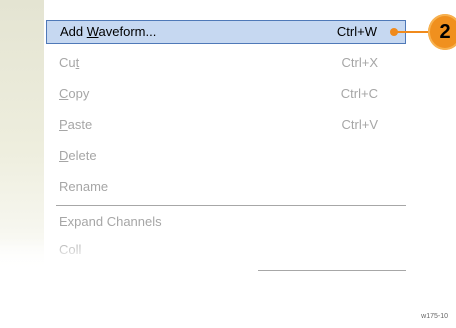 This screenshot has height=328, width=456. Describe the element at coordinates (226, 32) in the screenshot. I see `menu-item-add-waveform: Add Waveform... Ctrl+W` at that location.